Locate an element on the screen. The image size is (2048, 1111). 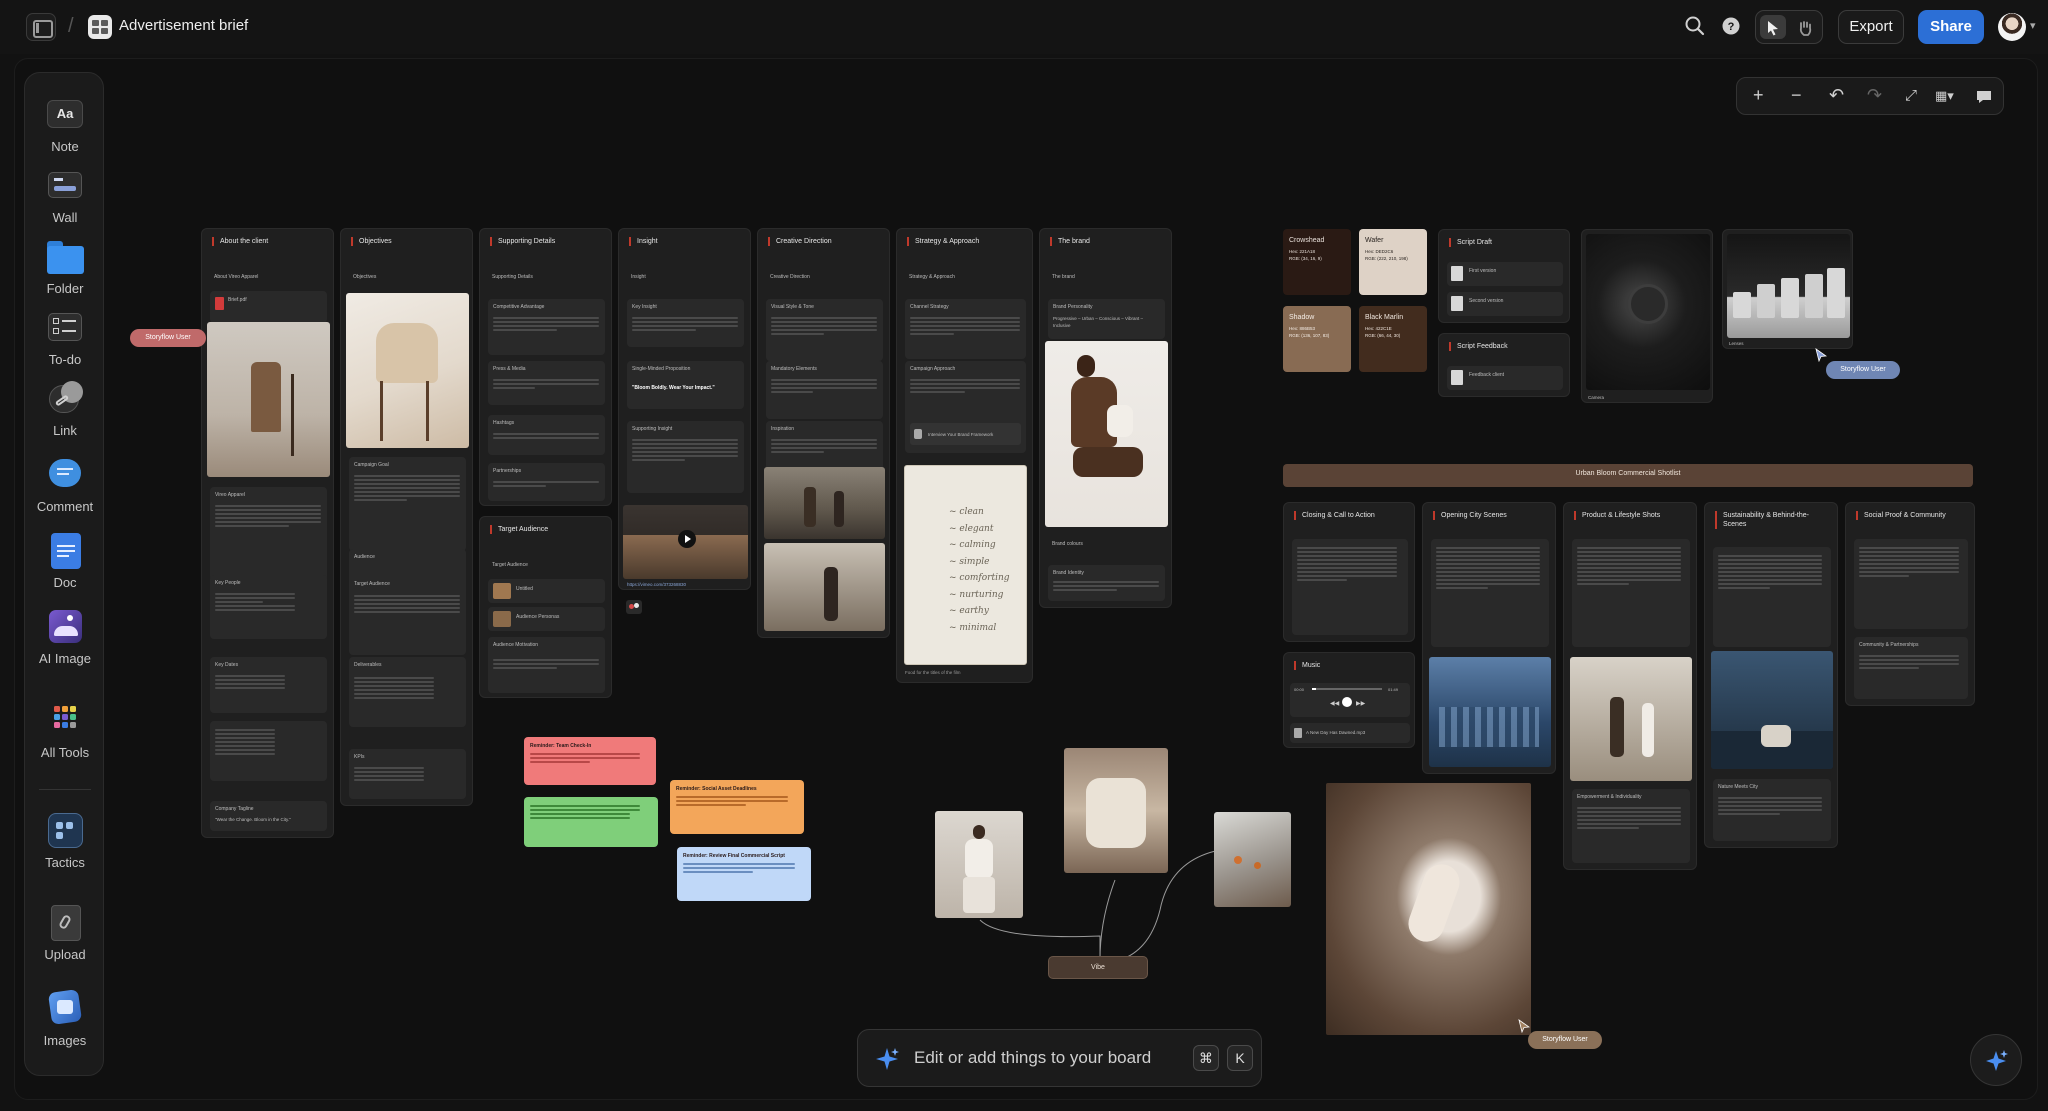
file-item: Second version is located at coordinates (1505, 304).